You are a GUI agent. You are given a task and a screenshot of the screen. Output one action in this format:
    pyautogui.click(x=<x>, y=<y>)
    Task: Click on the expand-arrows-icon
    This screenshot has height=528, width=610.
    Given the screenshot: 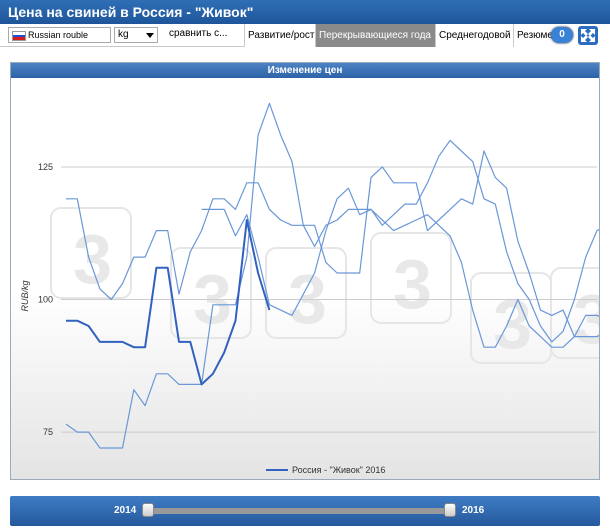 What is the action you would take?
    pyautogui.click(x=588, y=35)
    